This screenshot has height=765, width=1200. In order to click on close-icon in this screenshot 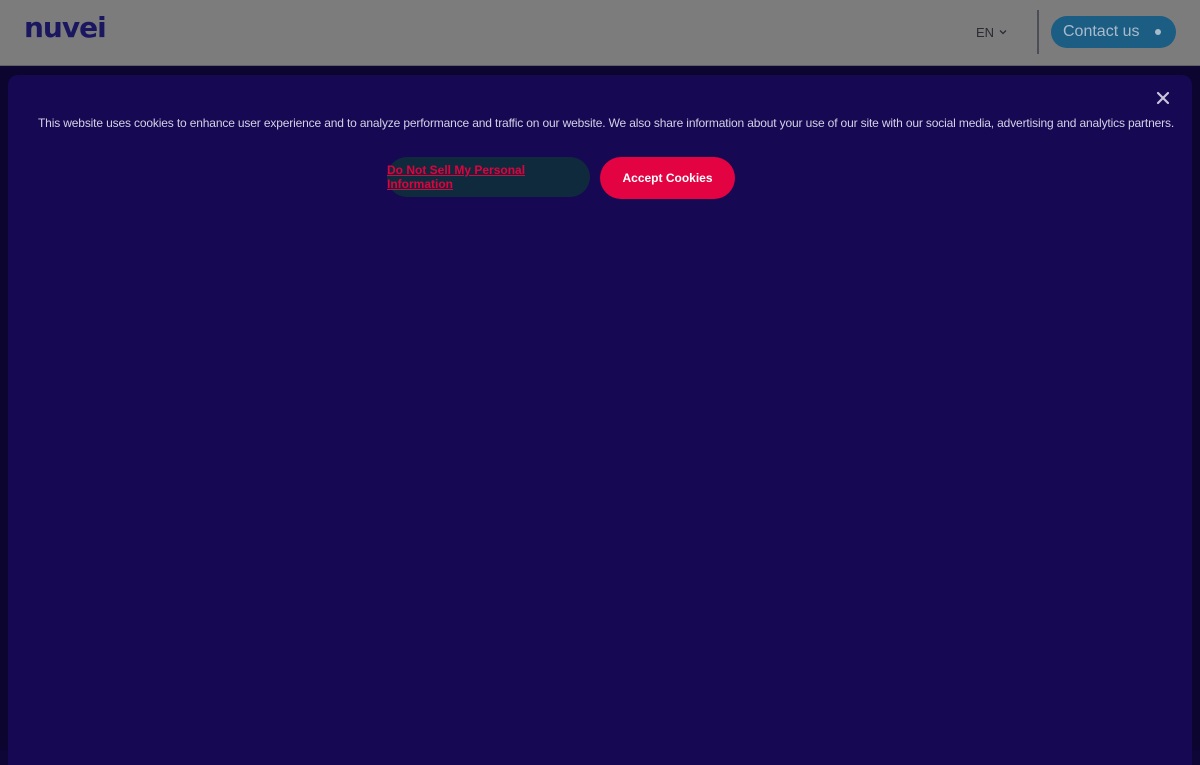, I will do `click(1163, 98)`.